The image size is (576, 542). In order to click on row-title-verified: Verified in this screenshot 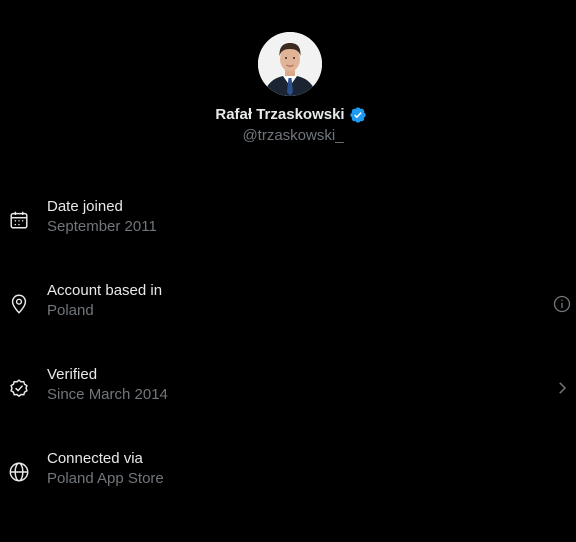, I will do `click(72, 374)`.